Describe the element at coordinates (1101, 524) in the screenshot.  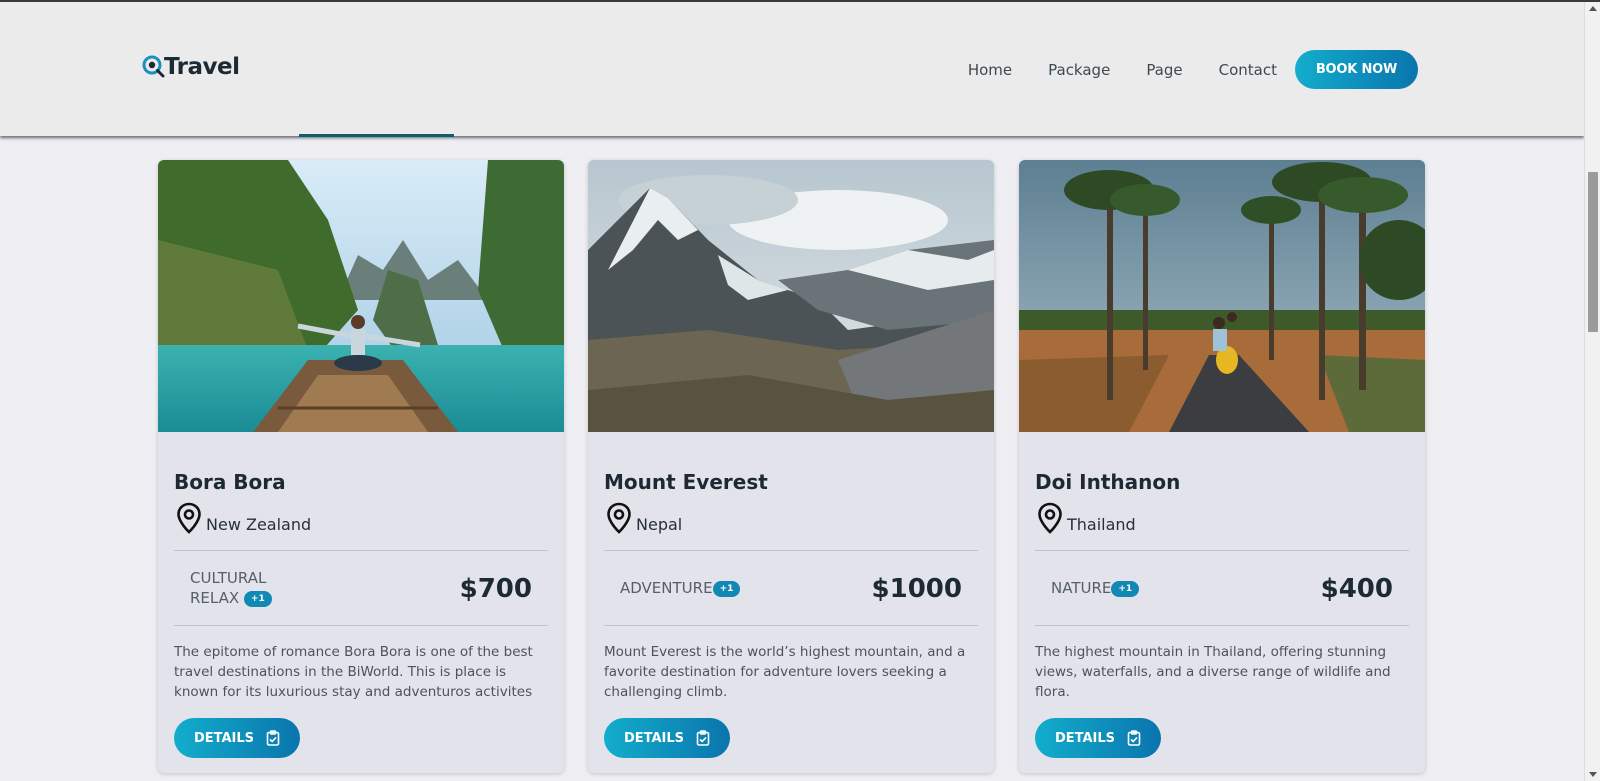
I see `location-text: Thailand` at that location.